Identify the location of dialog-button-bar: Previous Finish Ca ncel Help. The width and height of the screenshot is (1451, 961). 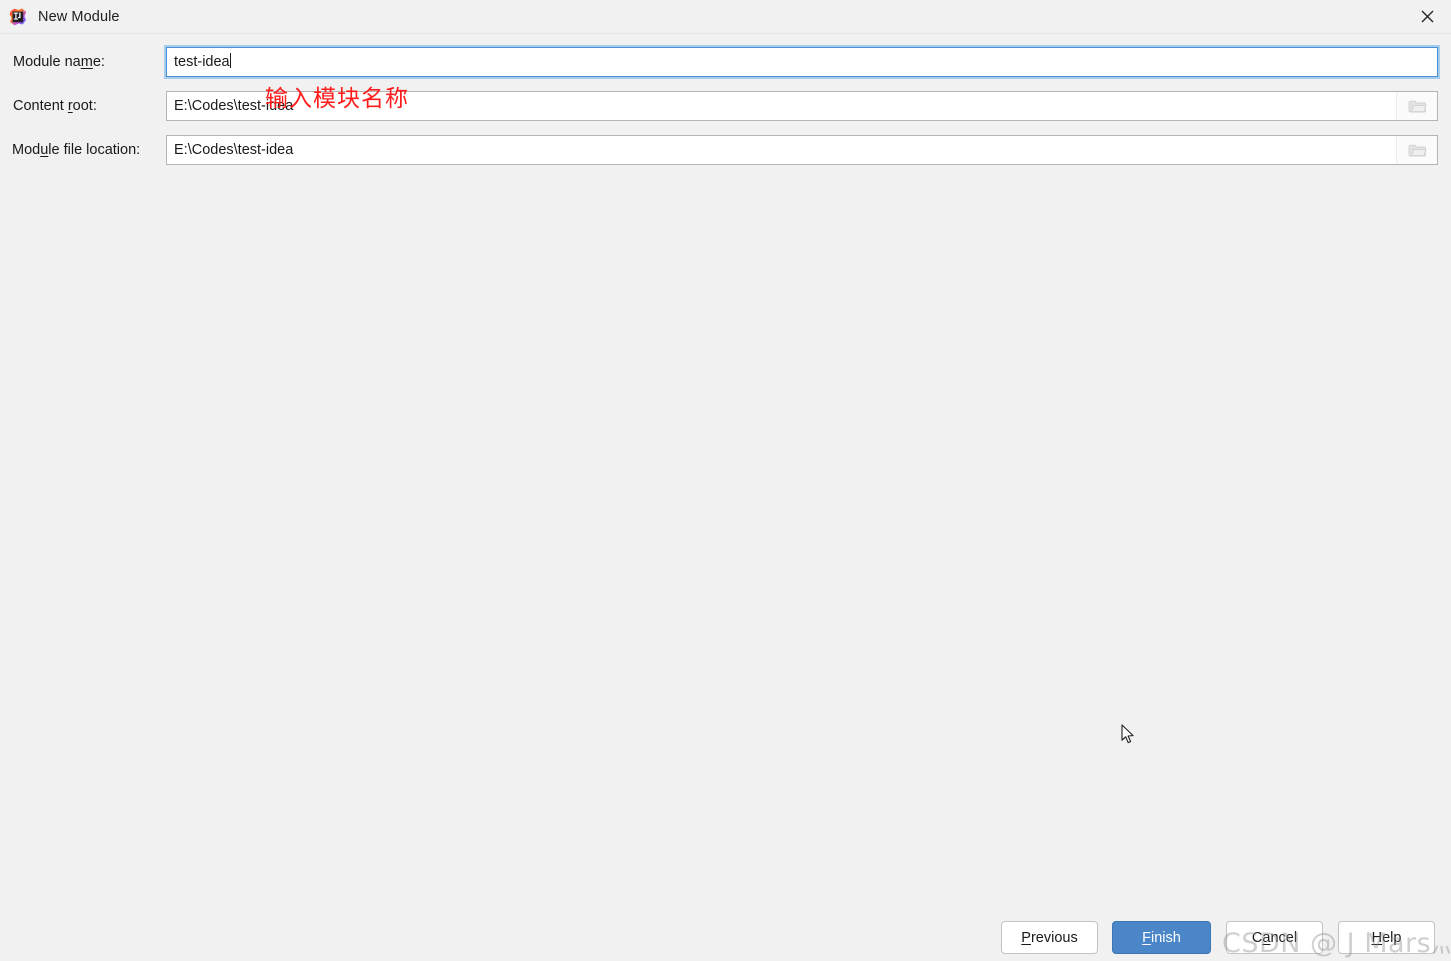
(725, 939).